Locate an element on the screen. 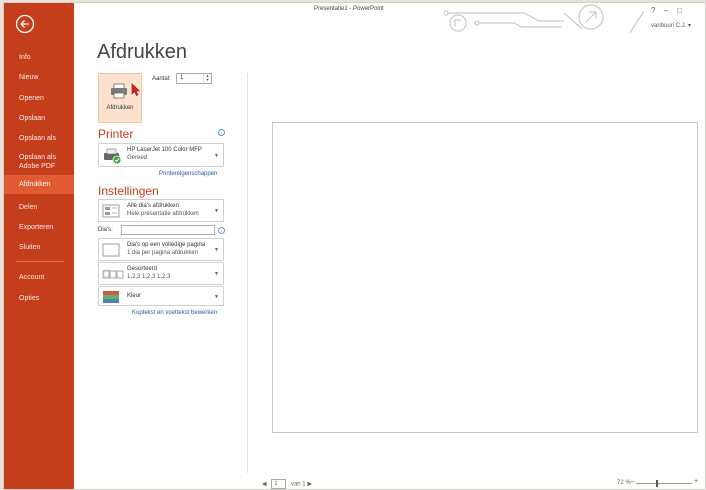 The height and width of the screenshot is (490, 706). slides-label: Dia's: is located at coordinates (105, 230).